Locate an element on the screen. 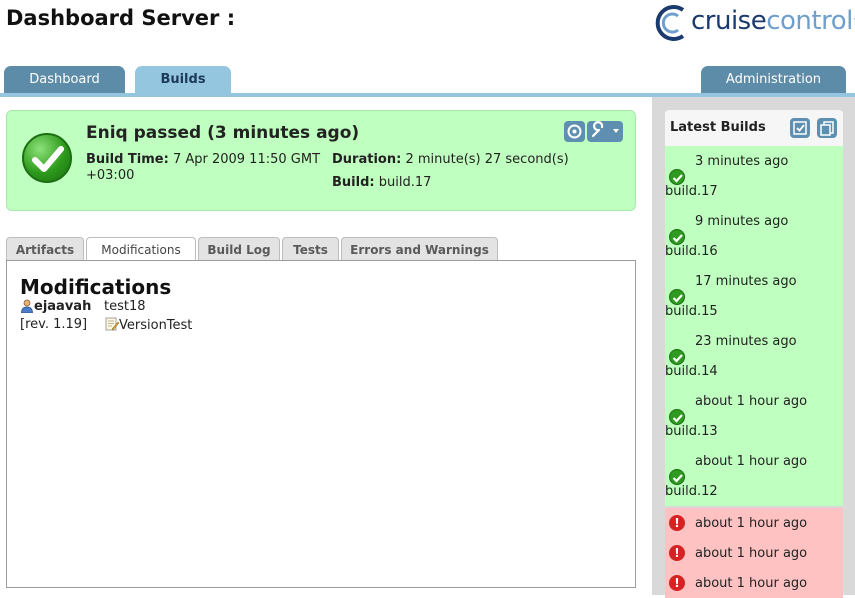 This screenshot has height=598, width=855. build-name: build.14 is located at coordinates (691, 371).